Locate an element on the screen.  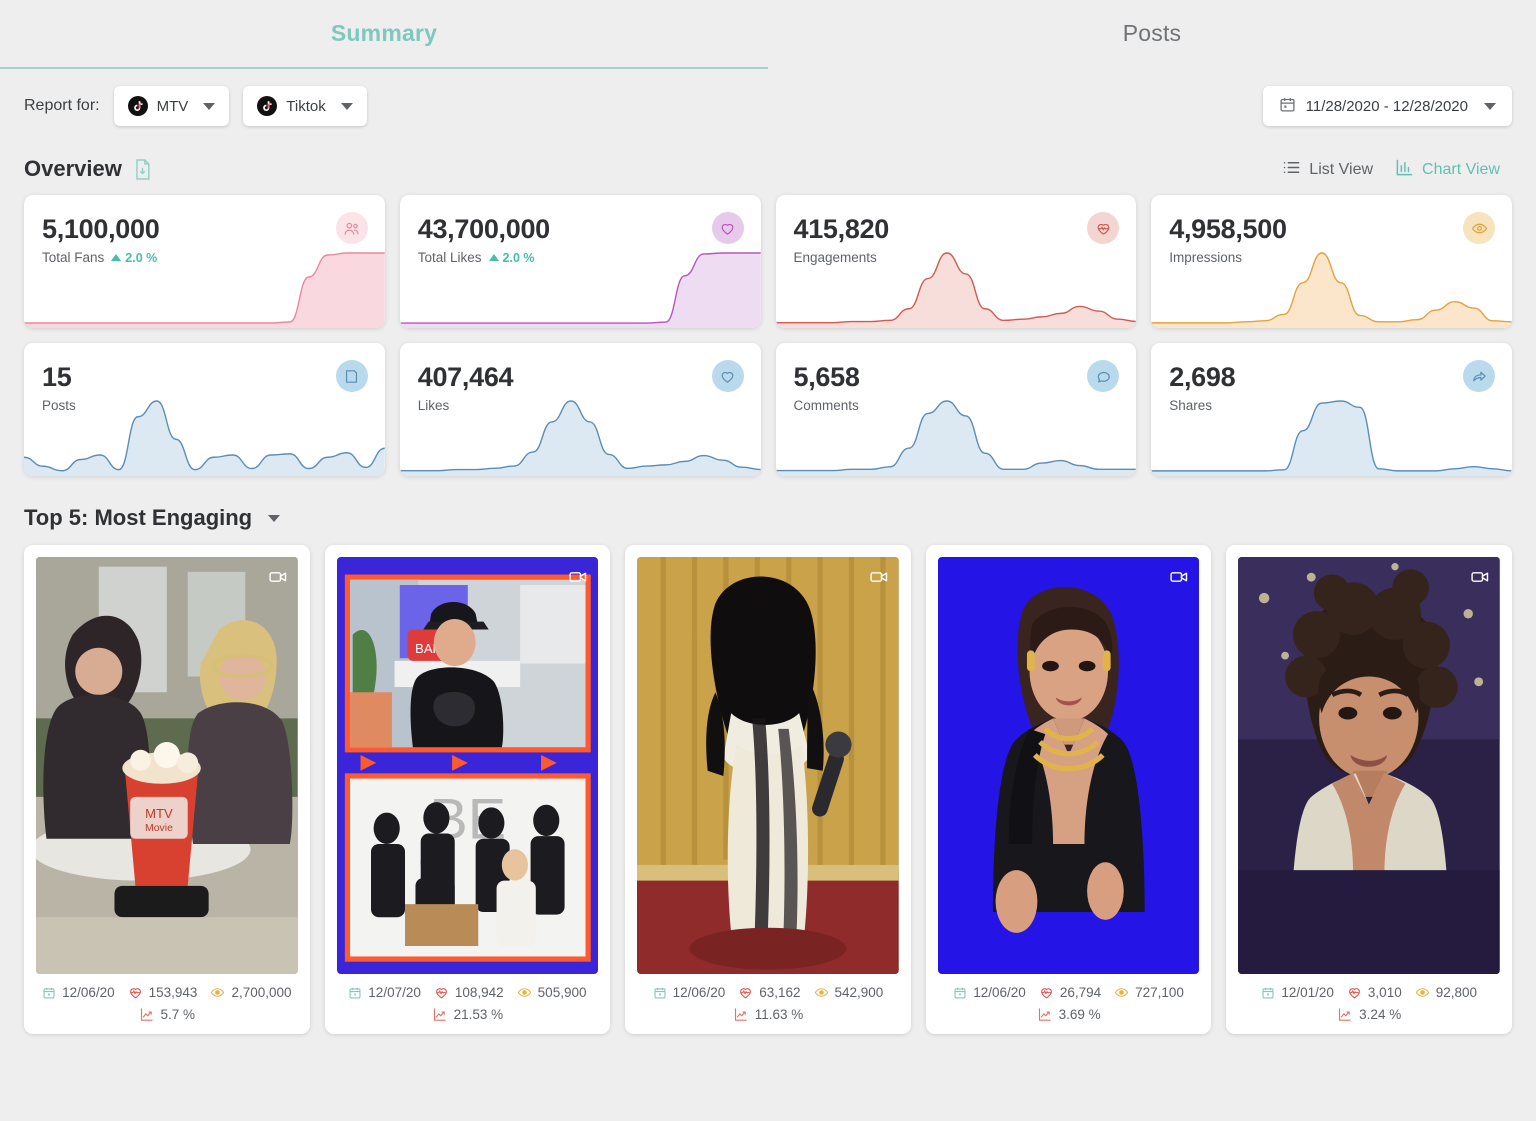
tiktok-icon is located at coordinates (137, 106).